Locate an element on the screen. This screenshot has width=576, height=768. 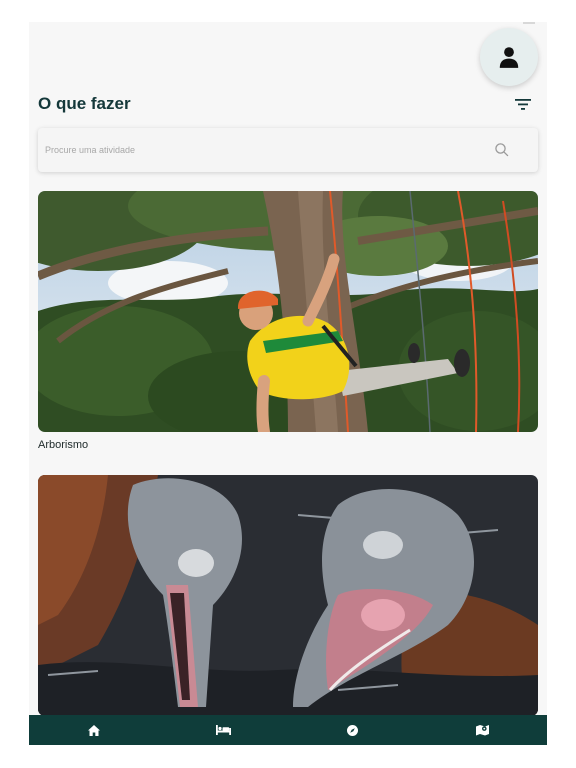
user-icon is located at coordinates (509, 57).